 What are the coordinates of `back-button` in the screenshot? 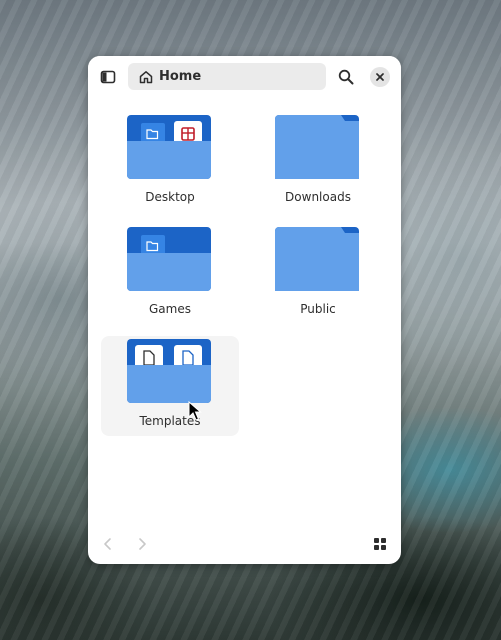 It's located at (108, 544).